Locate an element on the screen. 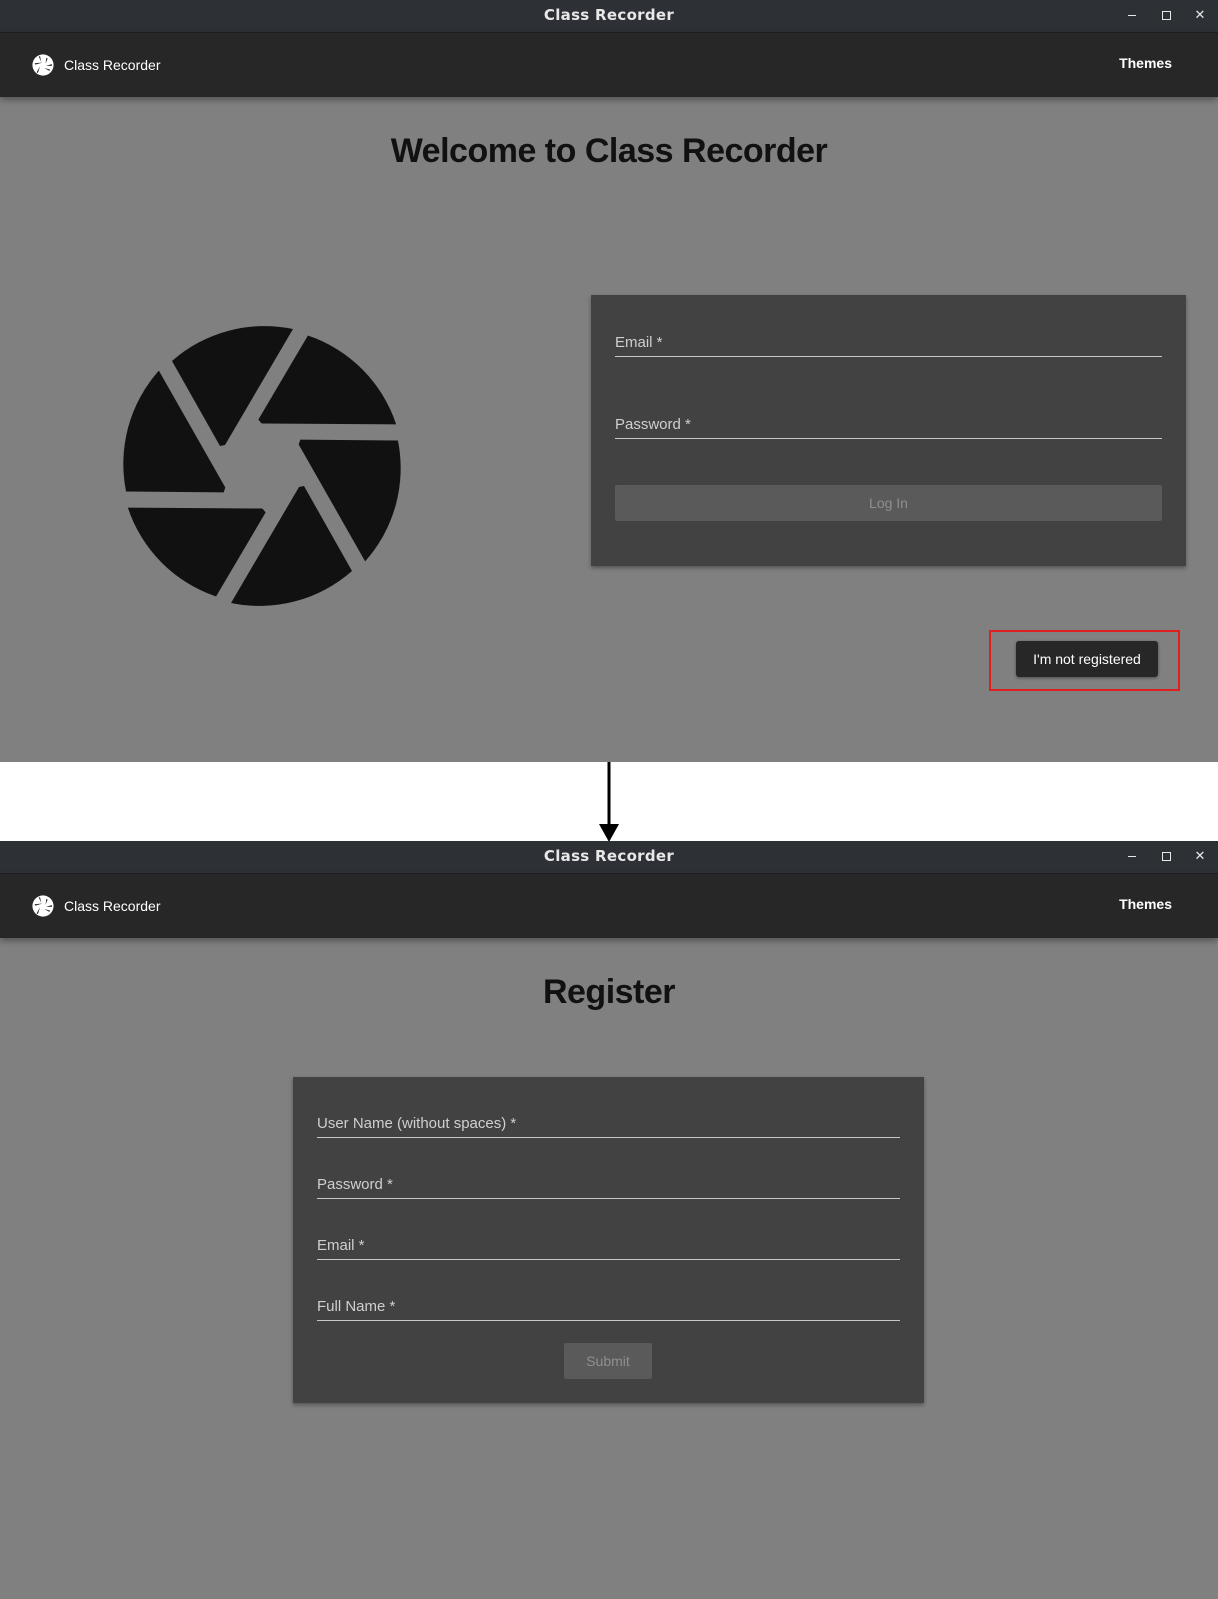  page-title: Welcome to Class Recorder is located at coordinates (609, 151).